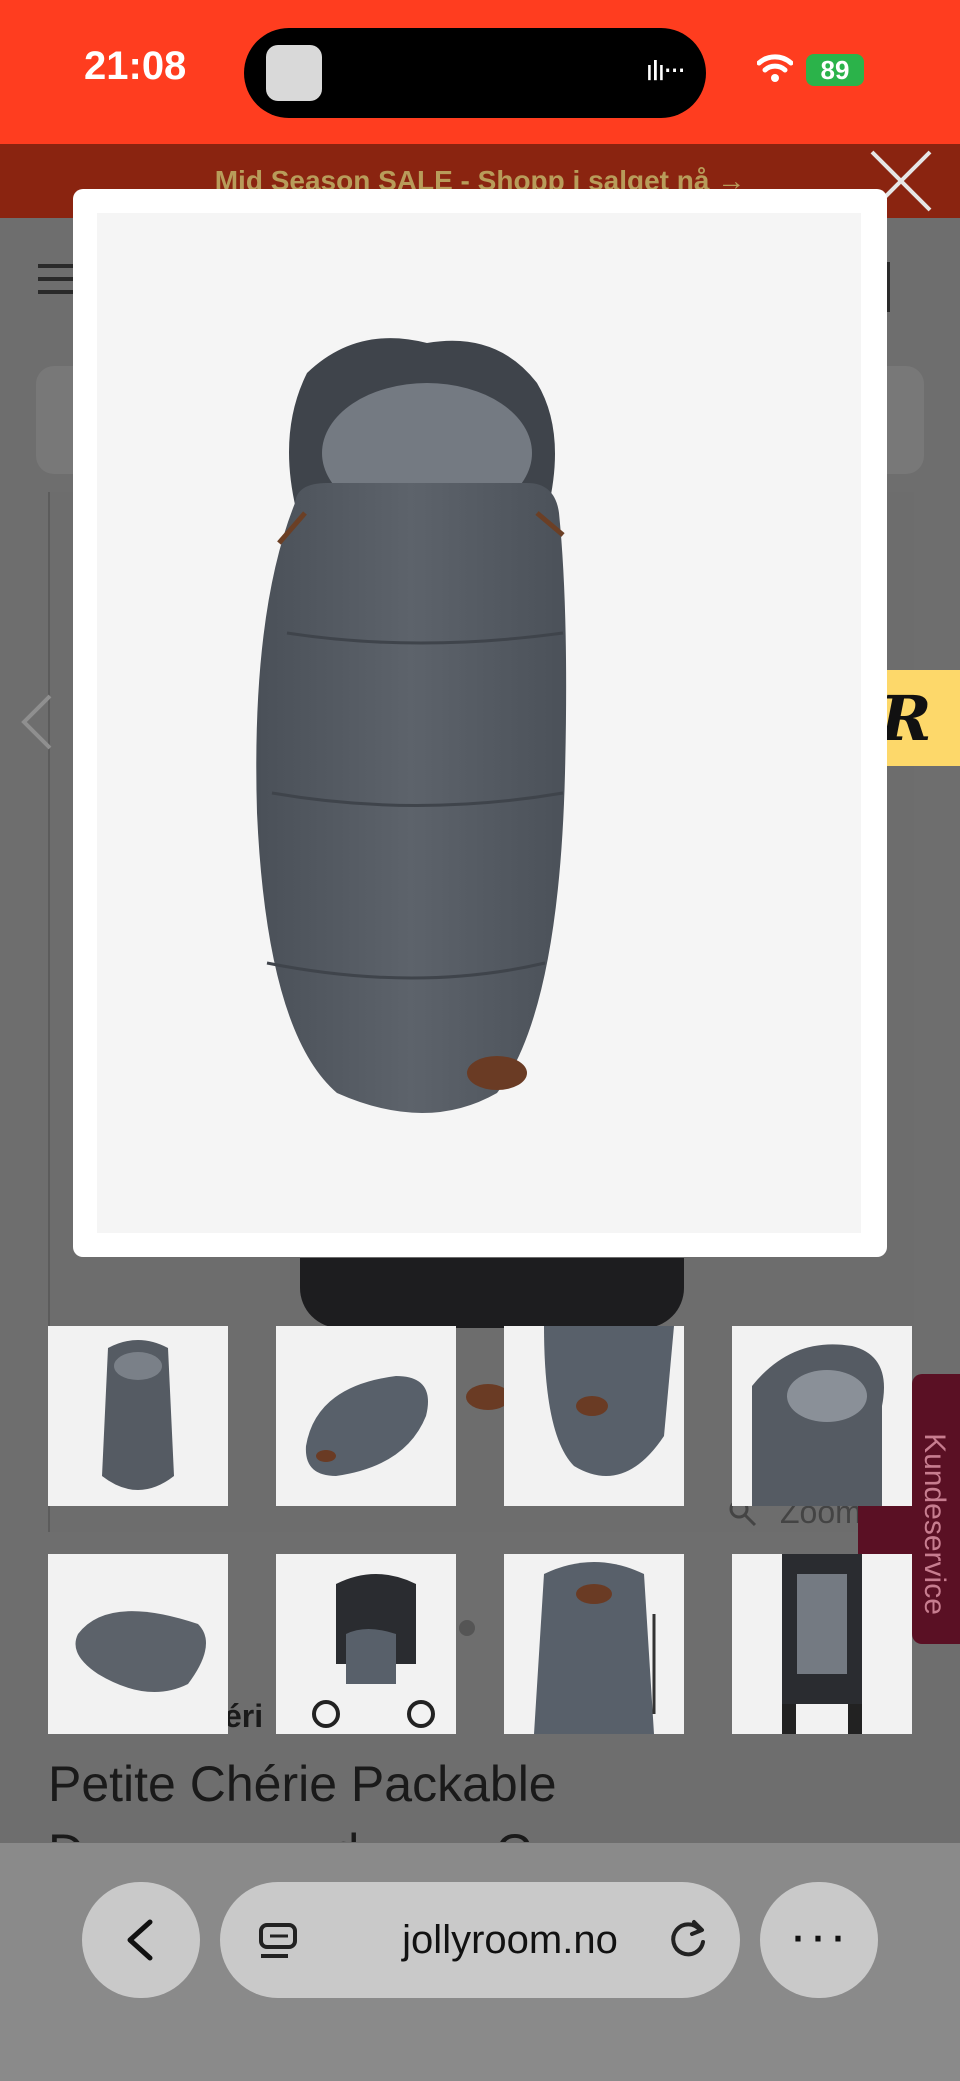  What do you see at coordinates (290, 1832) in the screenshot?
I see `product-title-line2: Dunpose med pose C` at bounding box center [290, 1832].